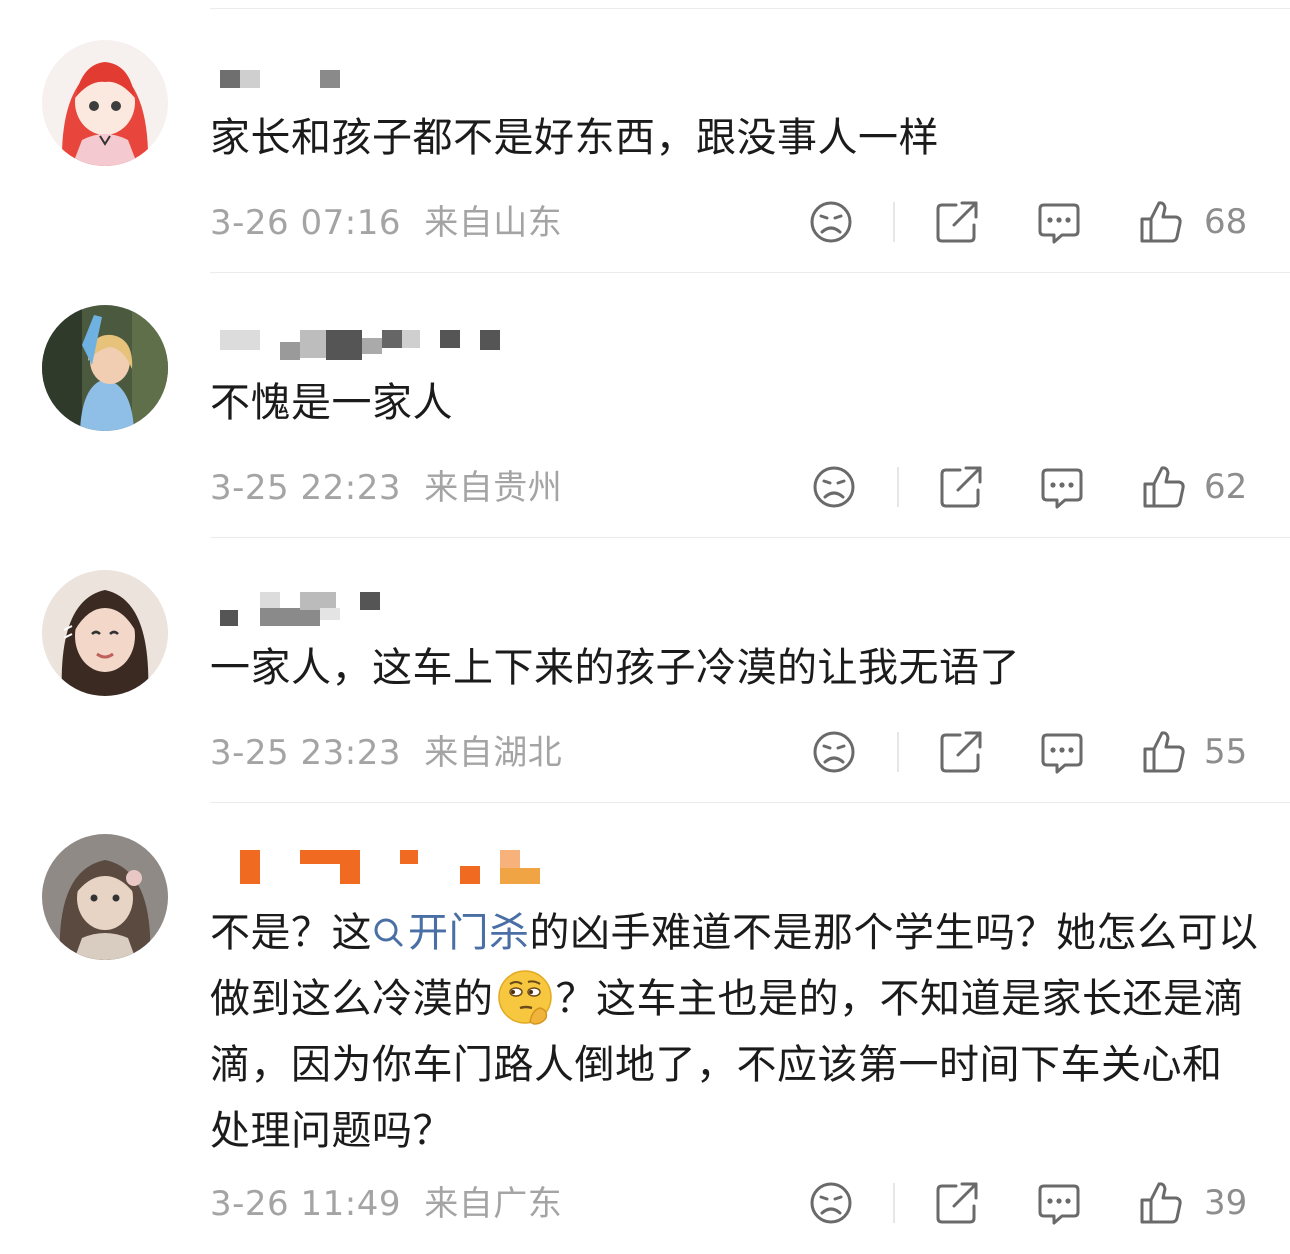 The width and height of the screenshot is (1290, 1254). Describe the element at coordinates (615, 668) in the screenshot. I see `comment-text: 一家人，这车上下来的孩子冷漠的让我无语了` at that location.